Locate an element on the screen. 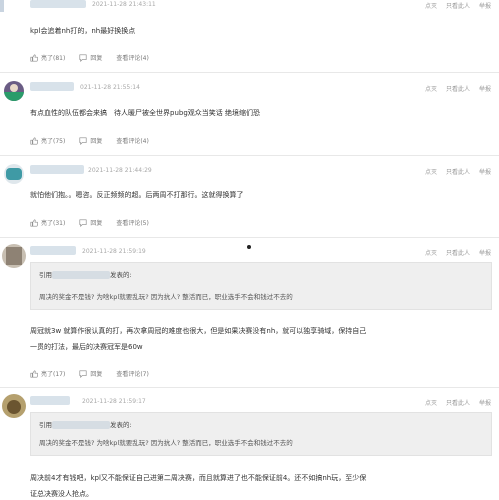 The width and height of the screenshot is (499, 500). comment-content: 有点血性的队伍都会来搞 待人暖尸被全世界pubg观众当笑话 绝境缩们恐 is located at coordinates (145, 113).